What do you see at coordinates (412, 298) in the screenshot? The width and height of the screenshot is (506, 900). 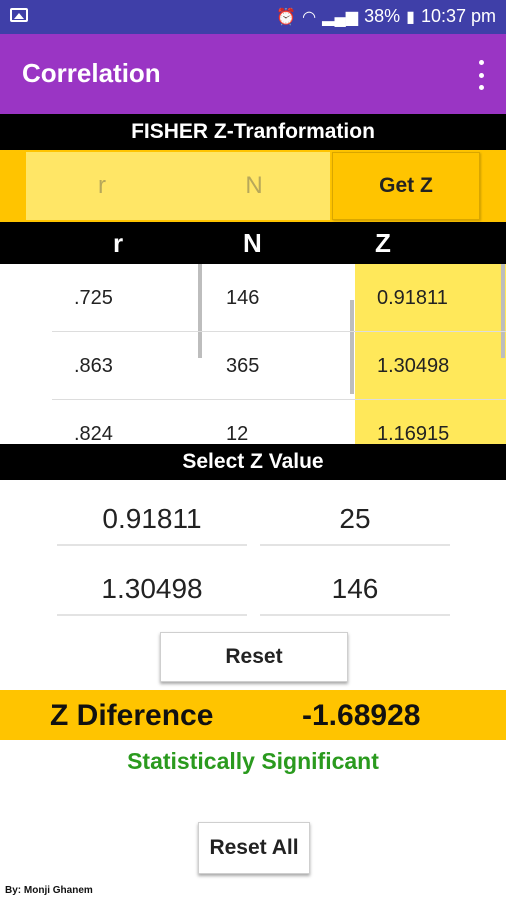 I see `cell-z: 0.91811` at bounding box center [412, 298].